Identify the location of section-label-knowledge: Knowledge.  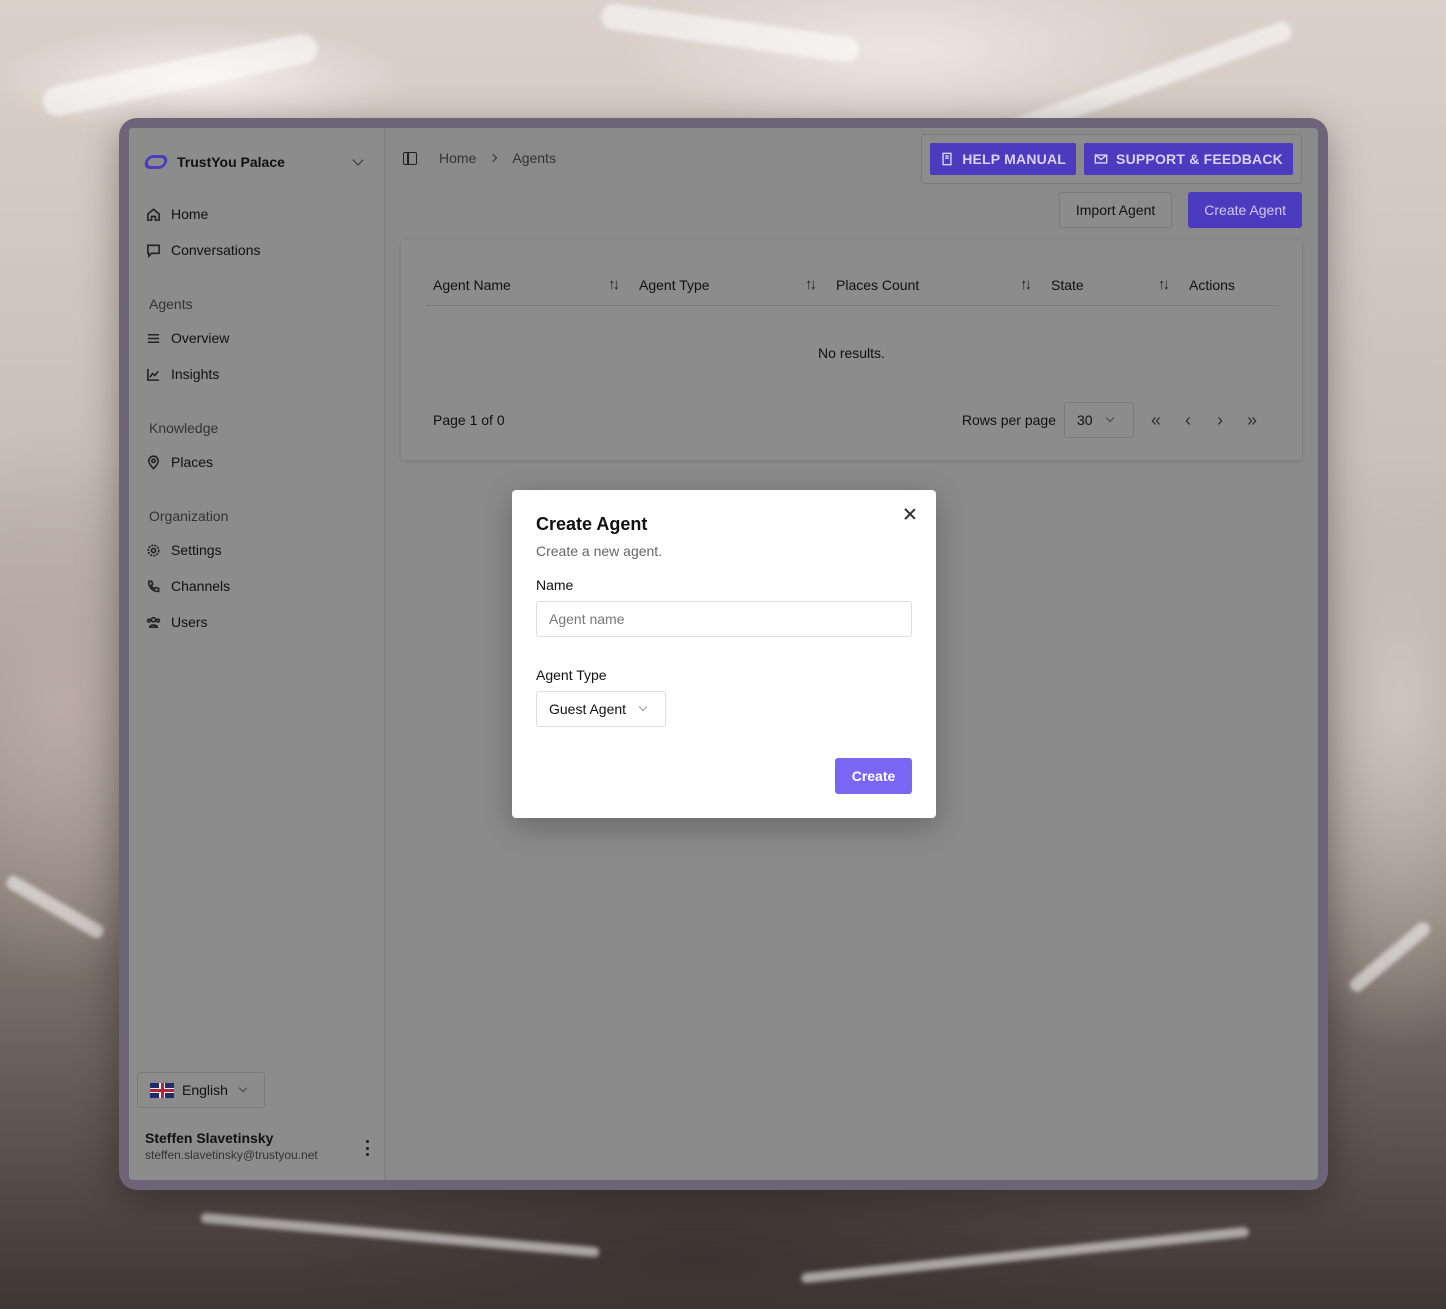
(184, 428).